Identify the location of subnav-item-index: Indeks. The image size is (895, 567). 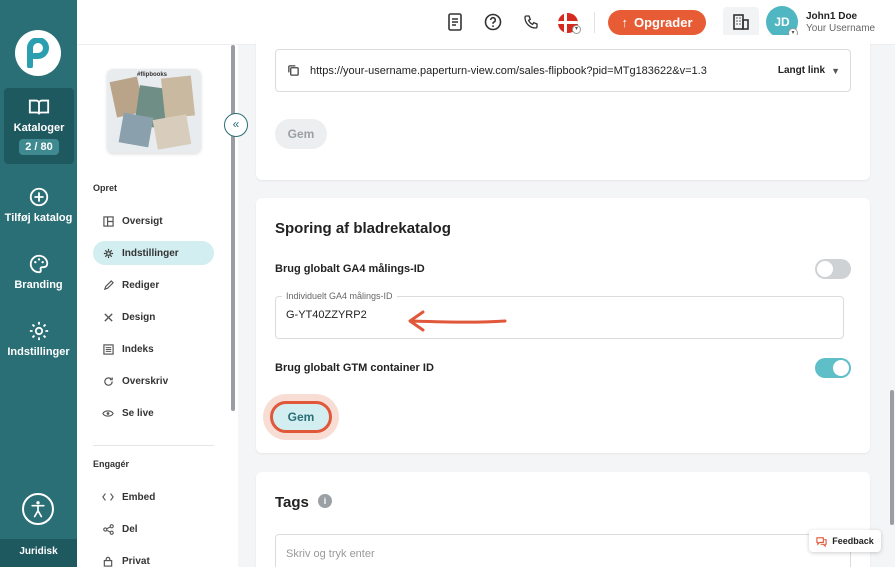
(153, 349).